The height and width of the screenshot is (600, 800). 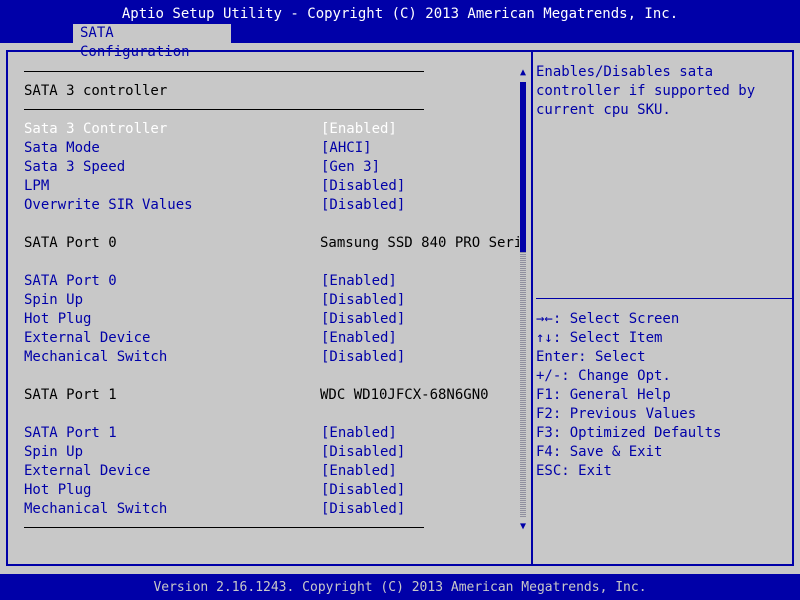 What do you see at coordinates (70, 395) in the screenshot?
I see `port1-heading: SATA Port 1` at bounding box center [70, 395].